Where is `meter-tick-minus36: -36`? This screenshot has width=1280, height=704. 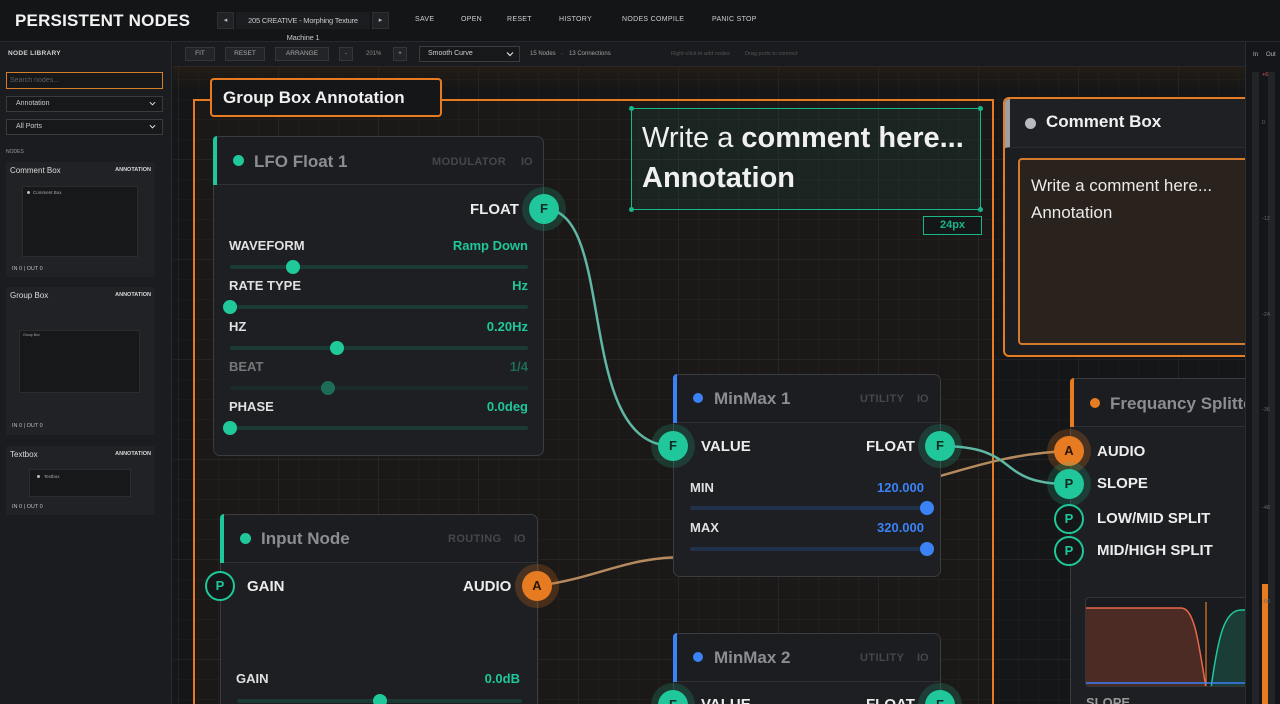
meter-tick-minus36: -36 is located at coordinates (1266, 410).